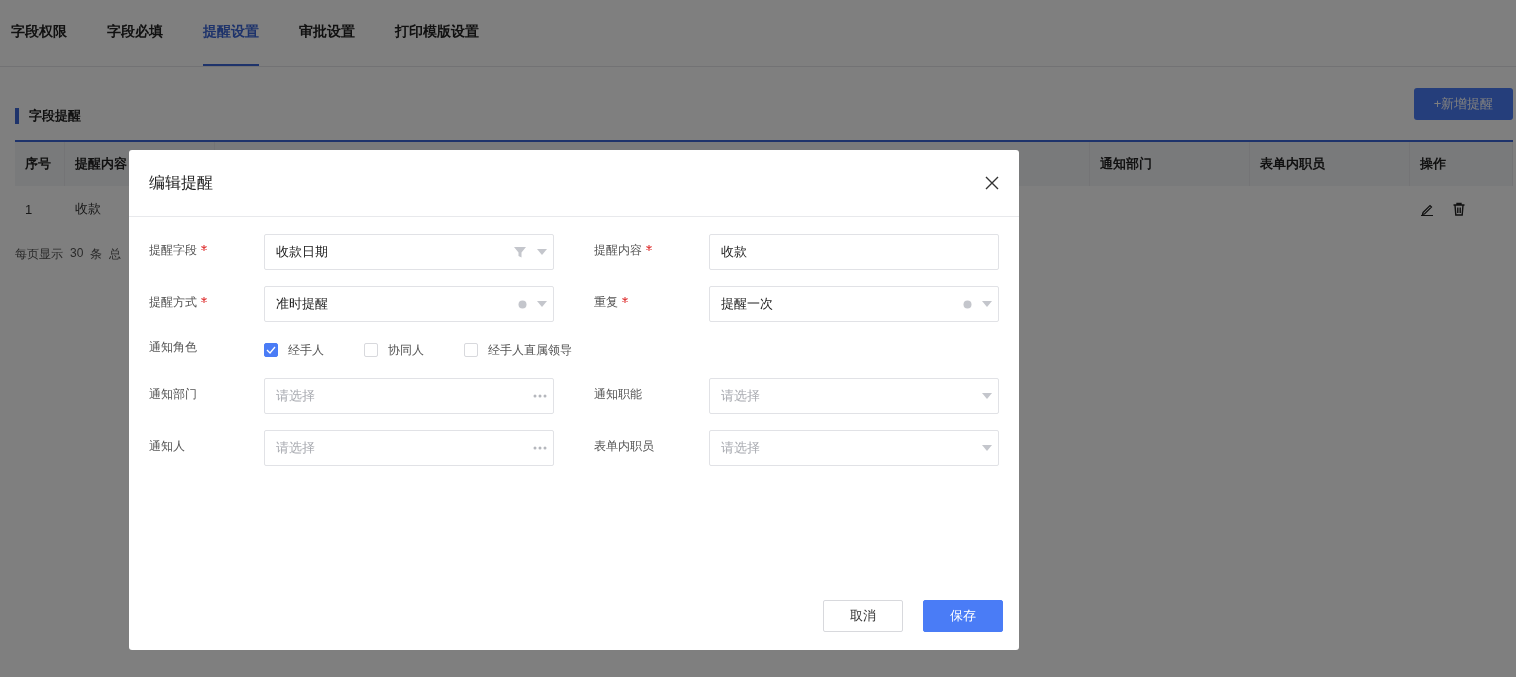 This screenshot has width=1516, height=677. I want to click on tab: 字段必填, so click(135, 33).